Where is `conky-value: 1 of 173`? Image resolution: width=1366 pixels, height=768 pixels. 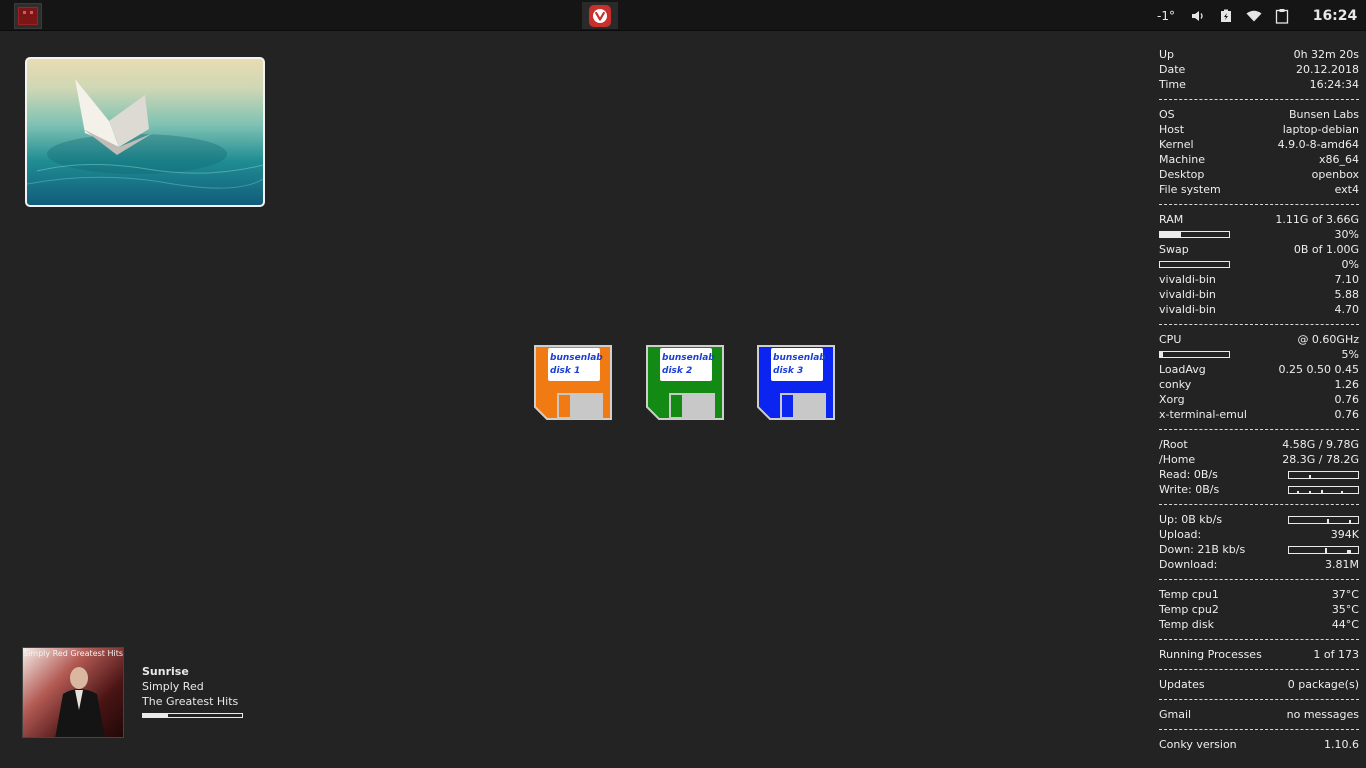
conky-value: 1 of 173 is located at coordinates (1336, 654).